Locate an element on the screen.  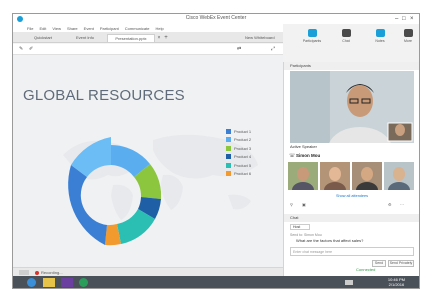
mute-icon: ⚲ is located at coordinates (291, 204).